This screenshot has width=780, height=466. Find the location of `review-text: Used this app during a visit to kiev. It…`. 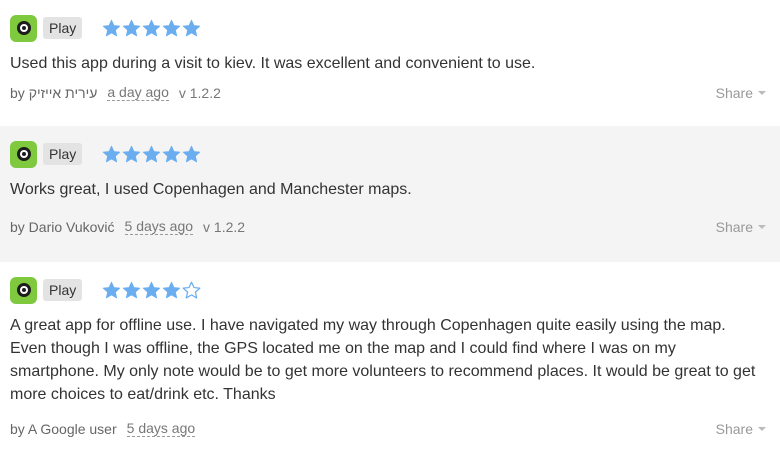

review-text: Used this app during a visit to kiev. It… is located at coordinates (273, 63).